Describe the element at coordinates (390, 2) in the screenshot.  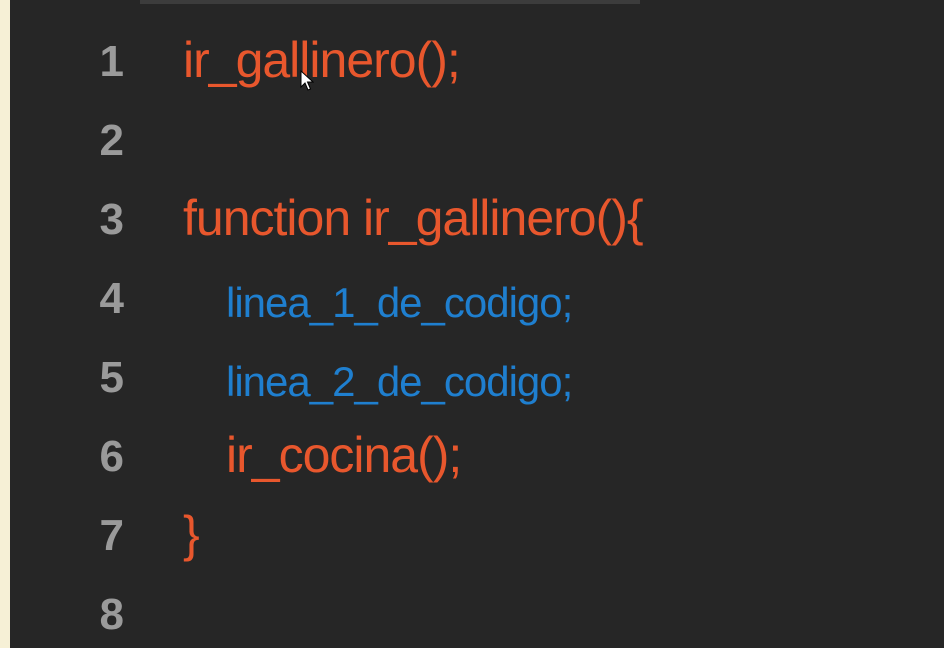
I see `top-bar` at that location.